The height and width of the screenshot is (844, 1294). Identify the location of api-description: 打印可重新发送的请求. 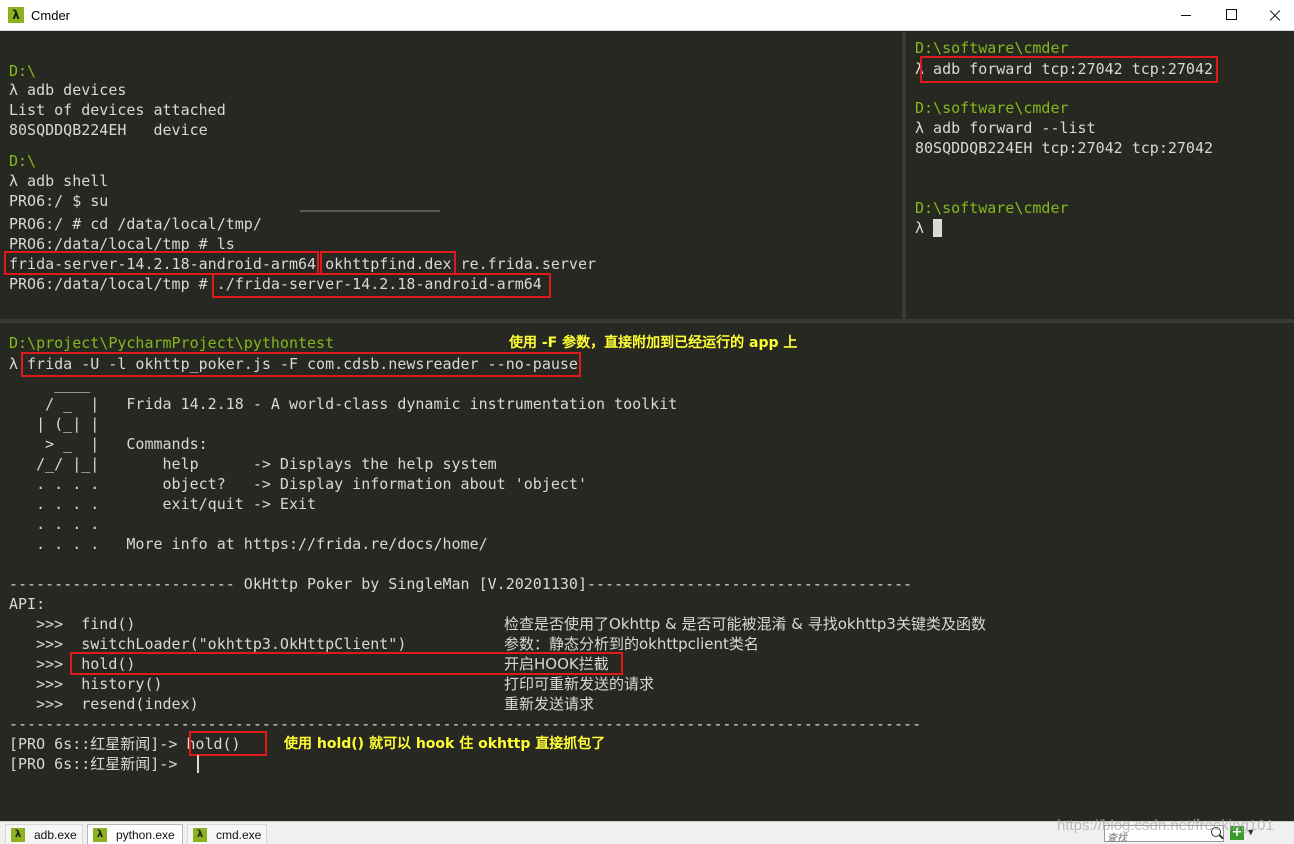
(579, 684).